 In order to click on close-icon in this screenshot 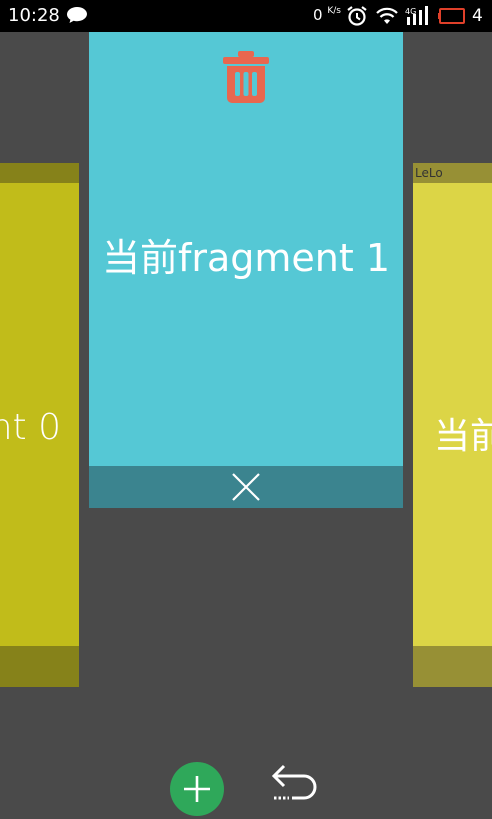, I will do `click(246, 487)`.